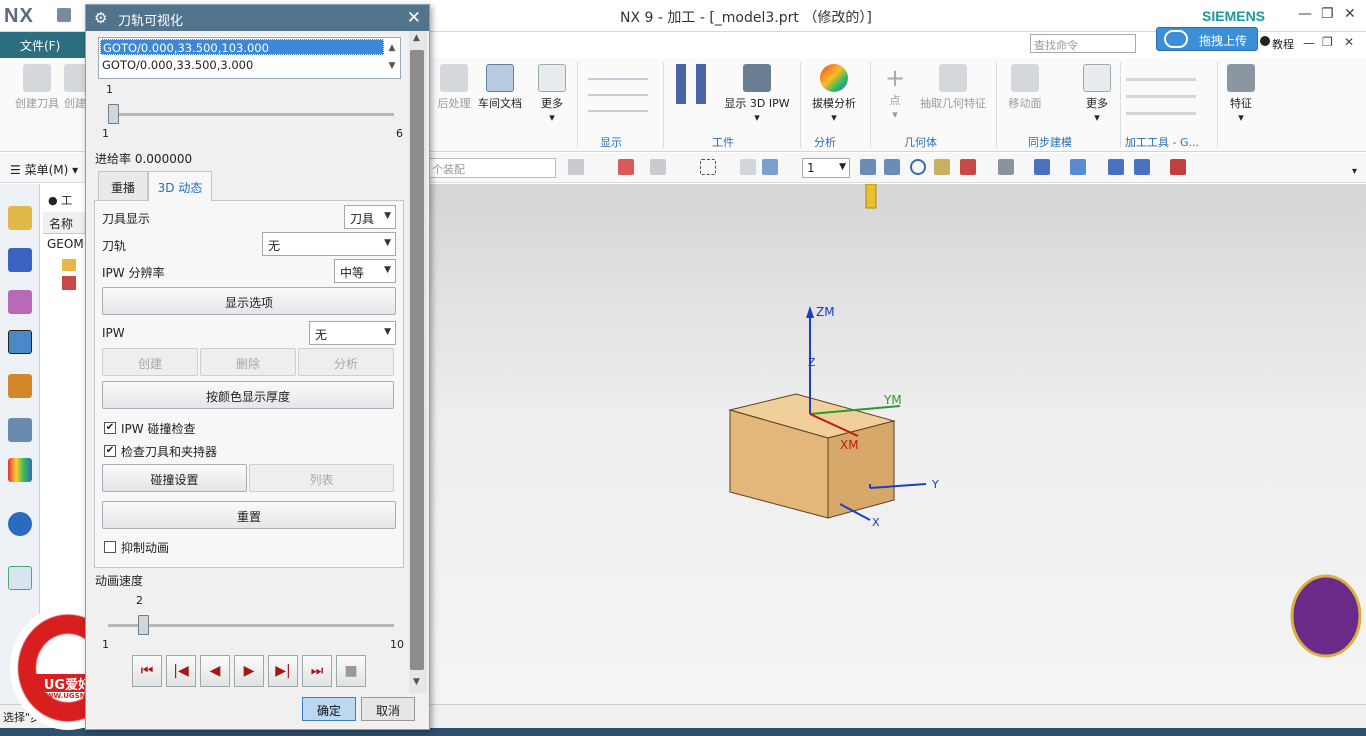 Image resolution: width=1366 pixels, height=736 pixels. I want to click on geometry-view-row: GEOM, so click(65, 244).